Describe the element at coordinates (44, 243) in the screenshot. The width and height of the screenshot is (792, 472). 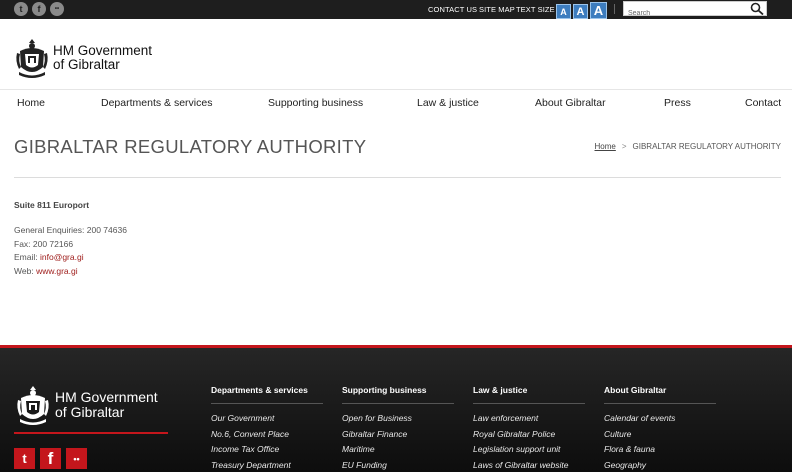
I see `fax-number: Fax: 200 72166` at that location.